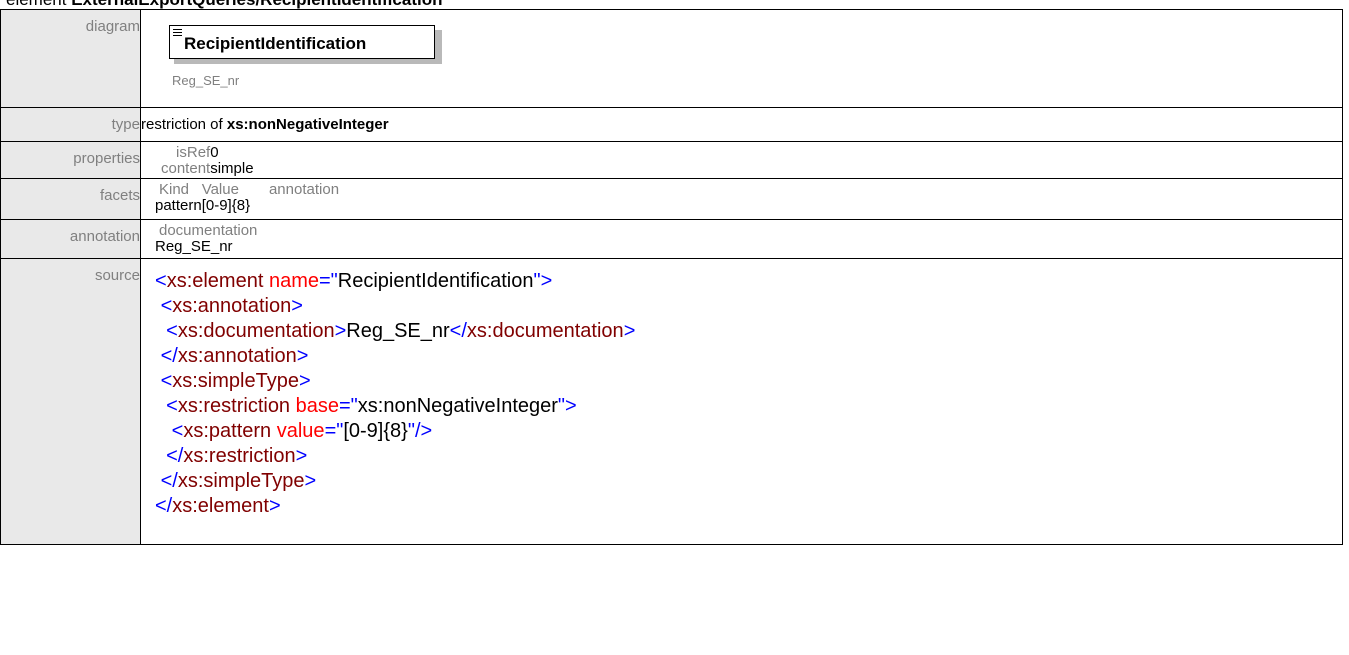 Image resolution: width=1349 pixels, height=655 pixels. What do you see at coordinates (70, 401) in the screenshot?
I see `source-label-cell: source` at bounding box center [70, 401].